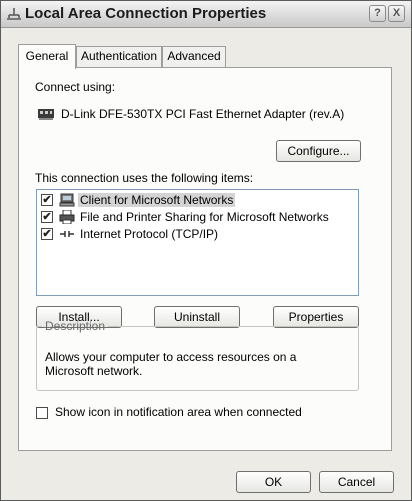 This screenshot has height=501, width=412. I want to click on tab-advanced: Advanced, so click(194, 56).